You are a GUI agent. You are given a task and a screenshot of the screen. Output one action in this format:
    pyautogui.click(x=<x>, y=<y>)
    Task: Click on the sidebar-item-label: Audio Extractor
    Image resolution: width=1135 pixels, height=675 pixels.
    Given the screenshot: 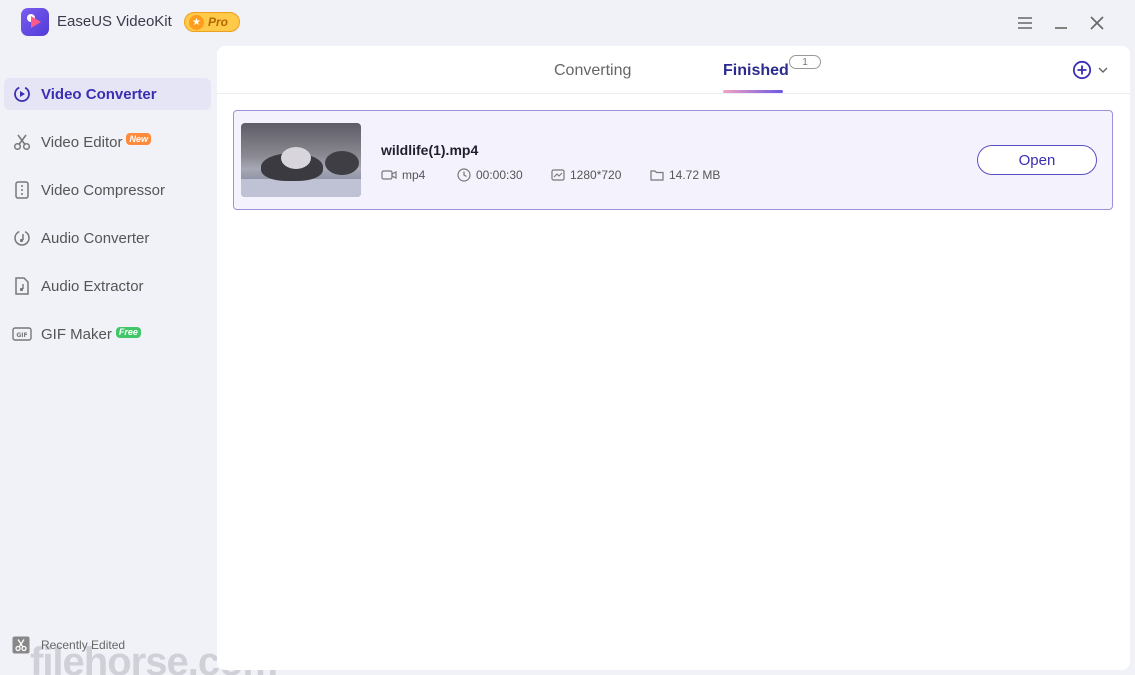 What is the action you would take?
    pyautogui.click(x=92, y=286)
    